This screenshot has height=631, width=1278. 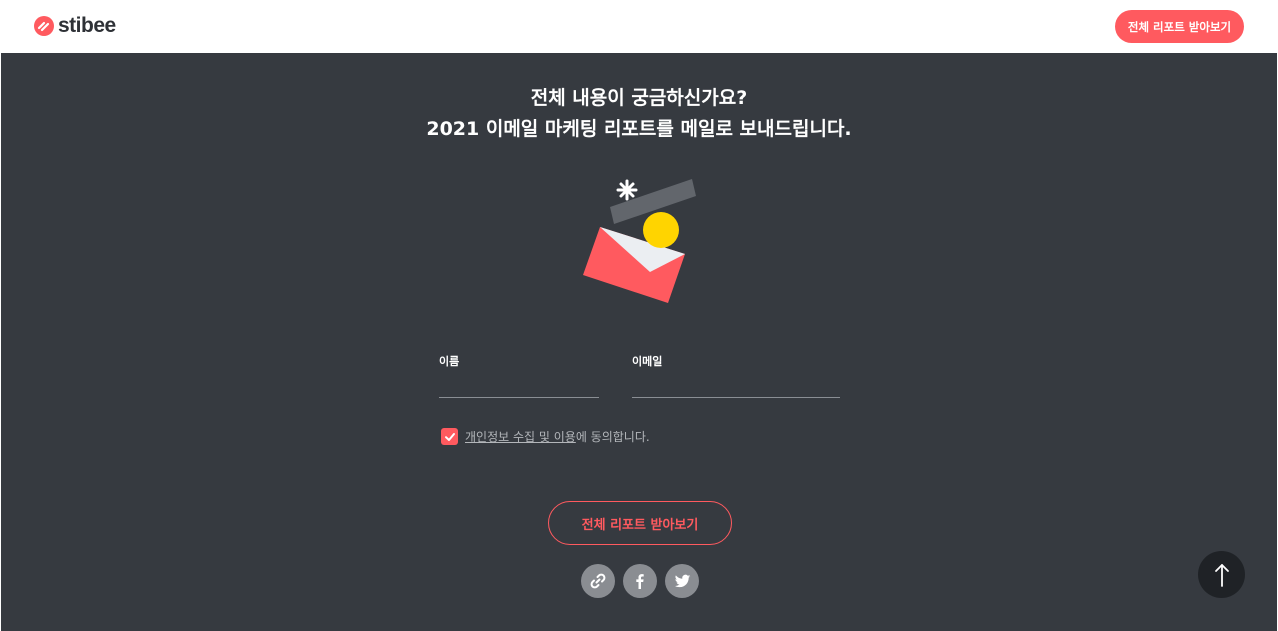 I want to click on arrow-up-icon, so click(x=1221, y=575).